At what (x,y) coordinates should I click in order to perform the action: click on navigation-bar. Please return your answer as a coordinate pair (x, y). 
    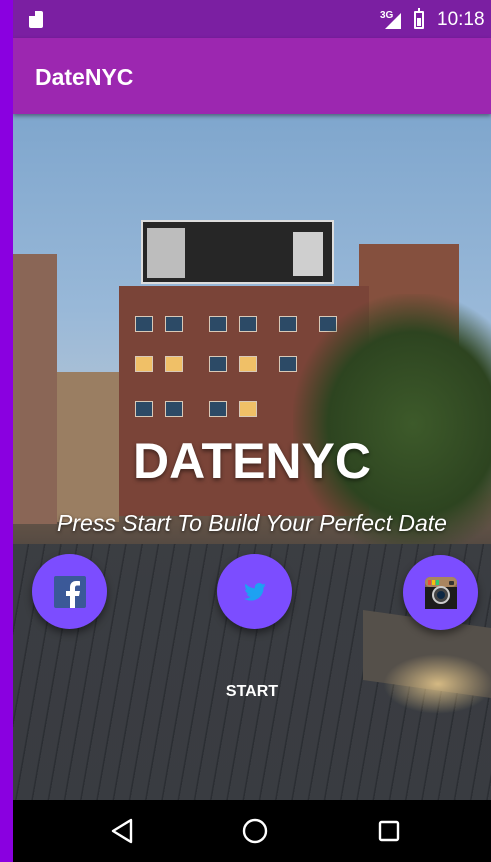
    Looking at the image, I should click on (252, 831).